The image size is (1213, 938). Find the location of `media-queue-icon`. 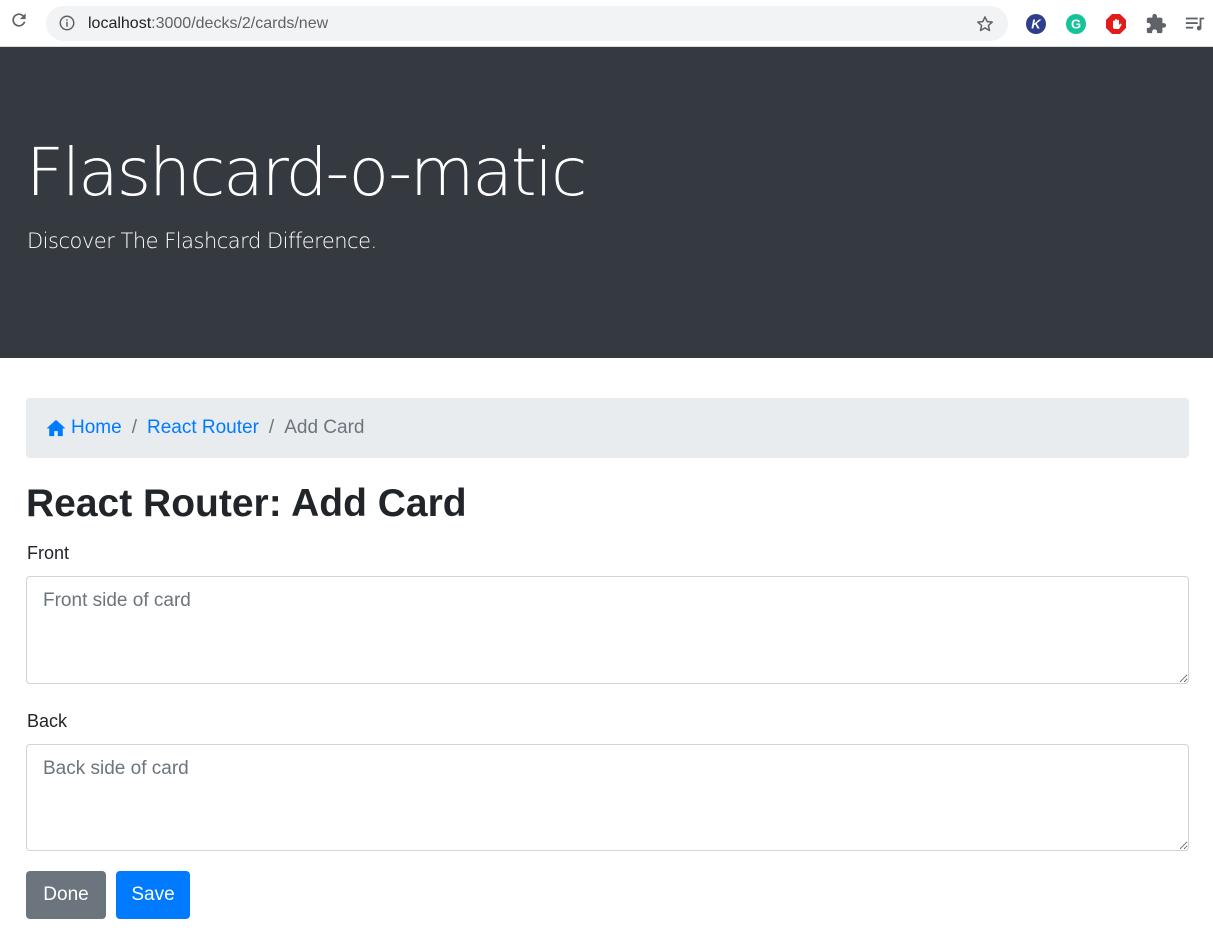

media-queue-icon is located at coordinates (1195, 24).